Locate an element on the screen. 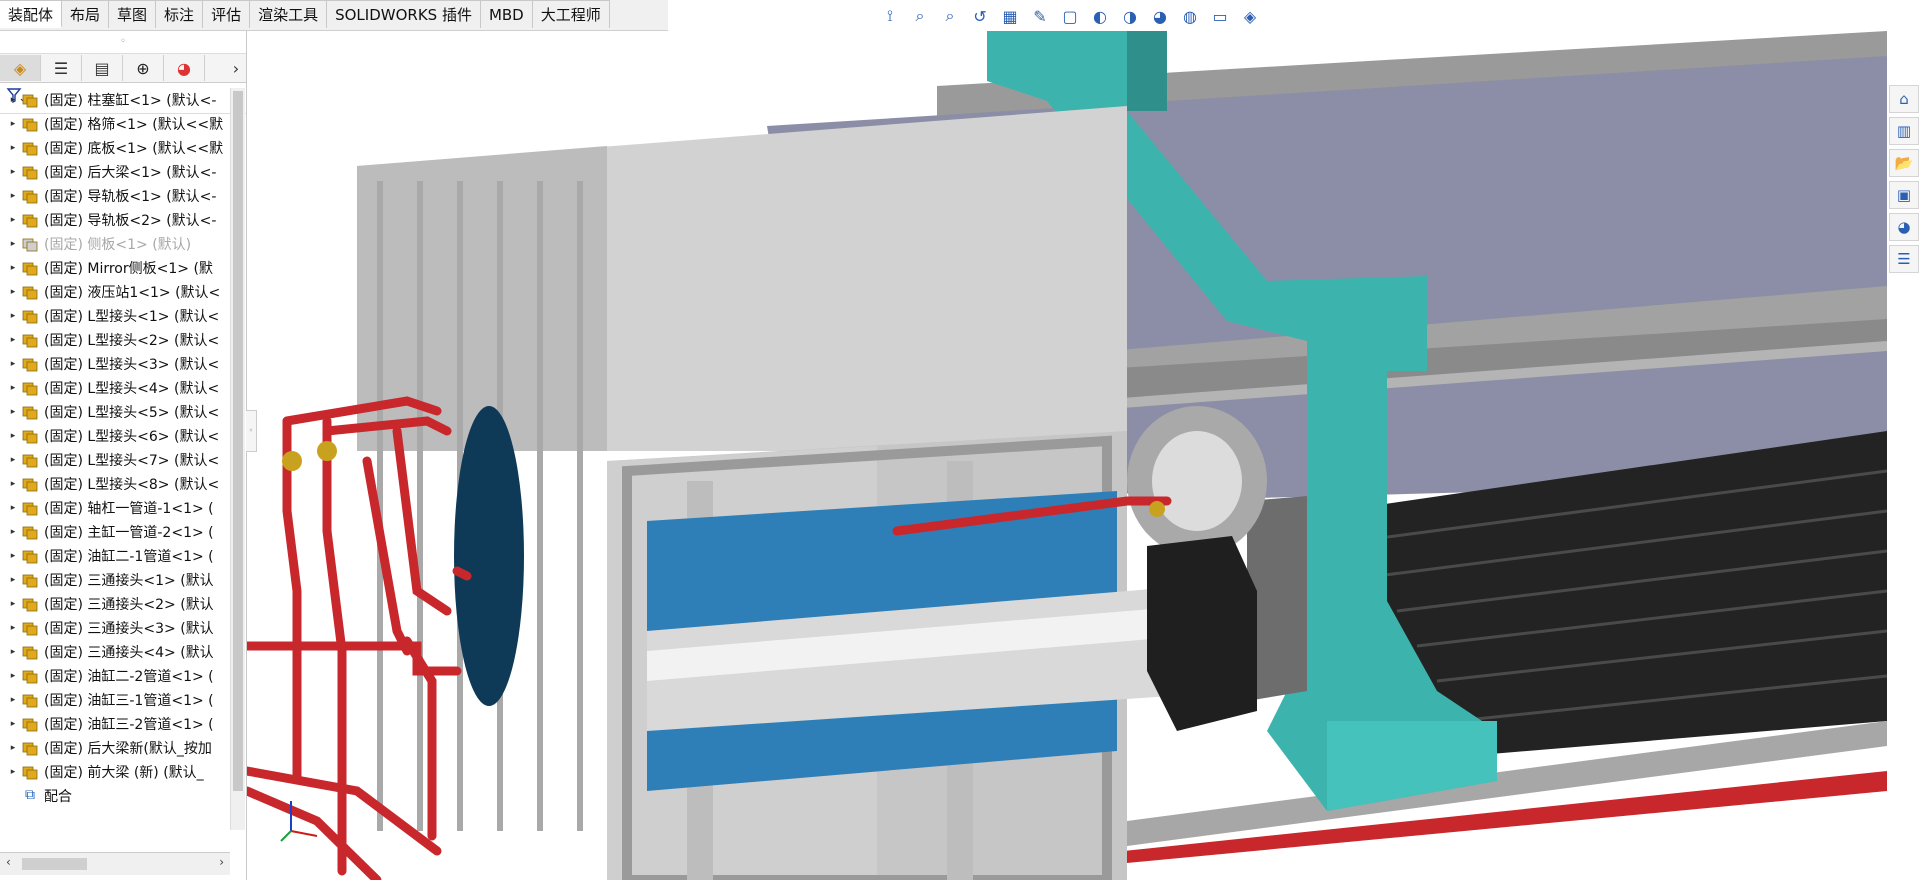 The width and height of the screenshot is (1919, 880). panel-grip: ◦ is located at coordinates (123, 42).